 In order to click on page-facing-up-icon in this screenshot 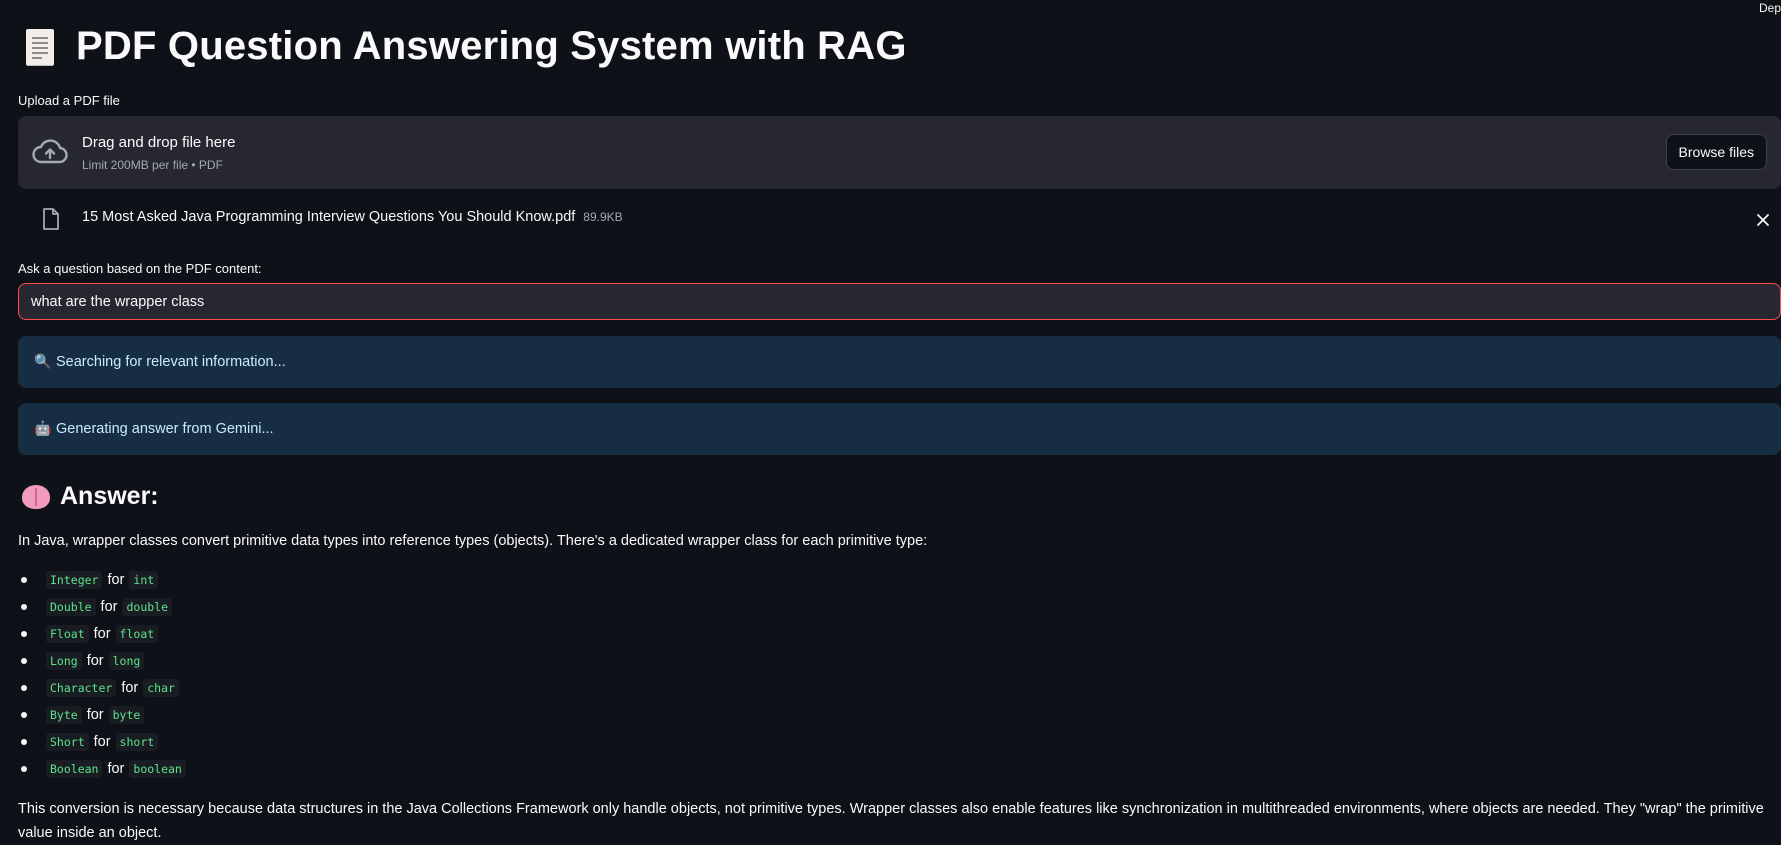, I will do `click(40, 46)`.